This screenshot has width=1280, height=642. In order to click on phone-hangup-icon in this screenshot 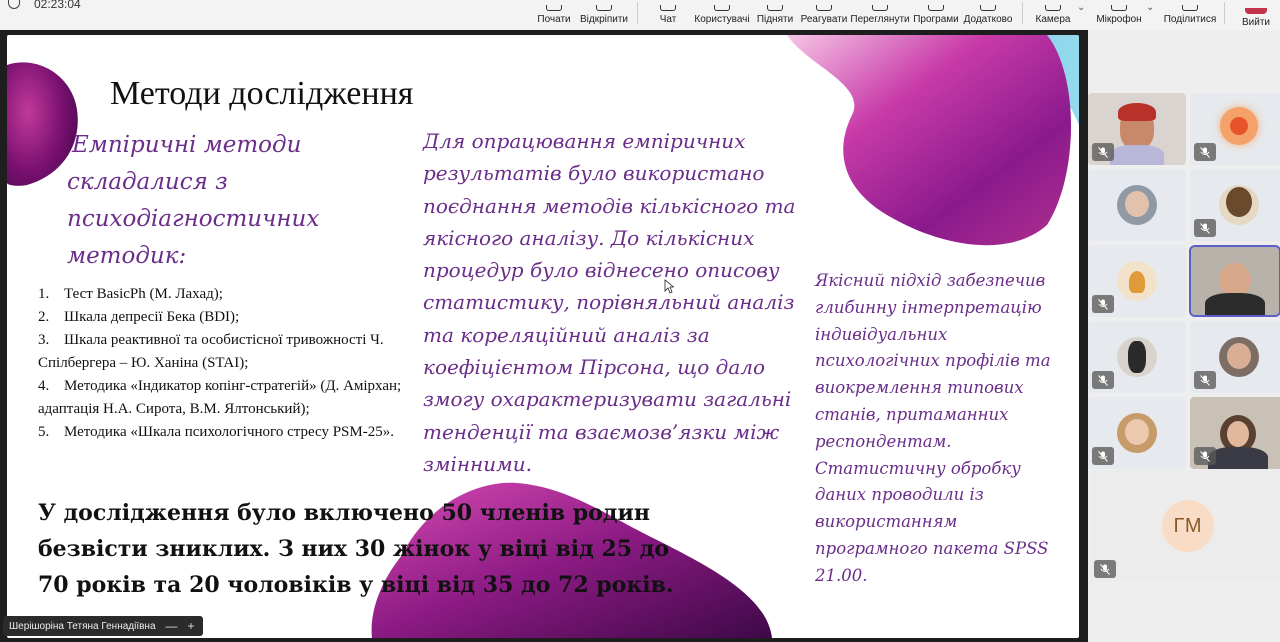, I will do `click(1256, 11)`.